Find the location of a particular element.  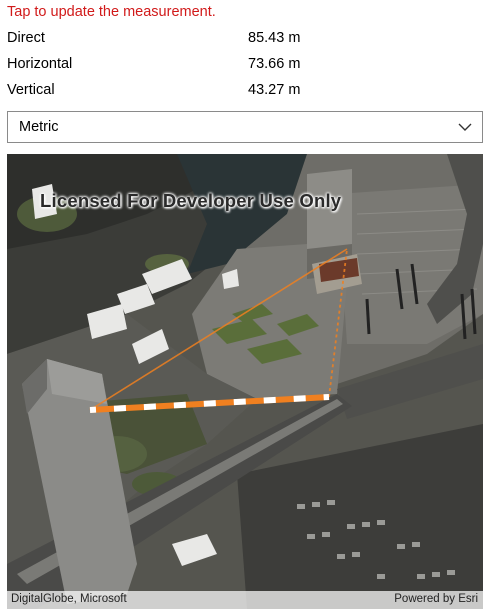

direct-row: Direct 85.43 m is located at coordinates (157, 40).